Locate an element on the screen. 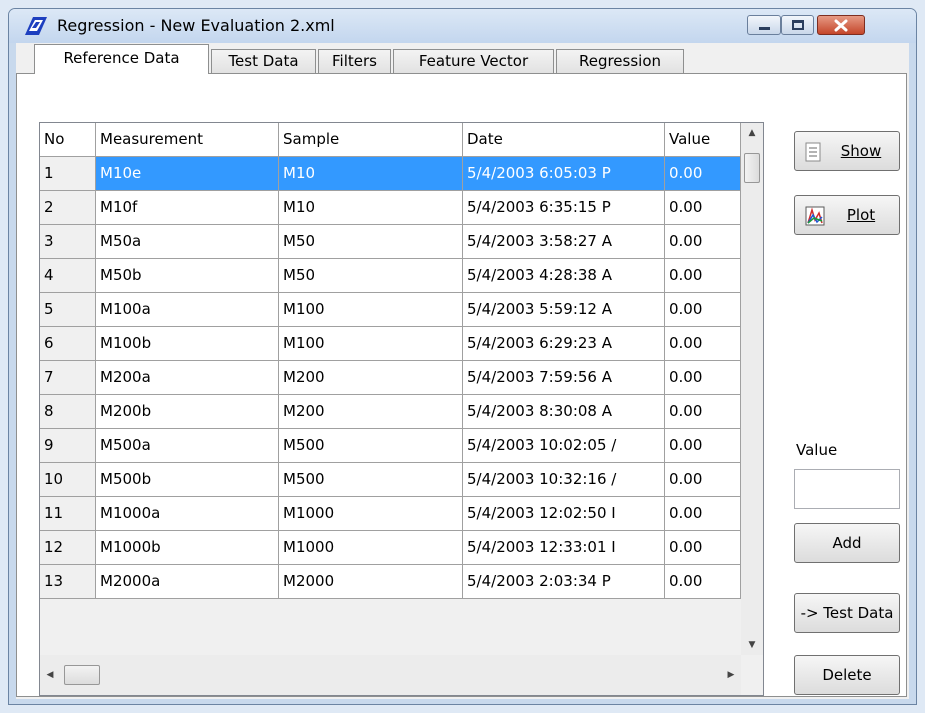  table-row: 2 M10f M10 5/4/2003 6:35:15 P 0.00 is located at coordinates (390, 208).